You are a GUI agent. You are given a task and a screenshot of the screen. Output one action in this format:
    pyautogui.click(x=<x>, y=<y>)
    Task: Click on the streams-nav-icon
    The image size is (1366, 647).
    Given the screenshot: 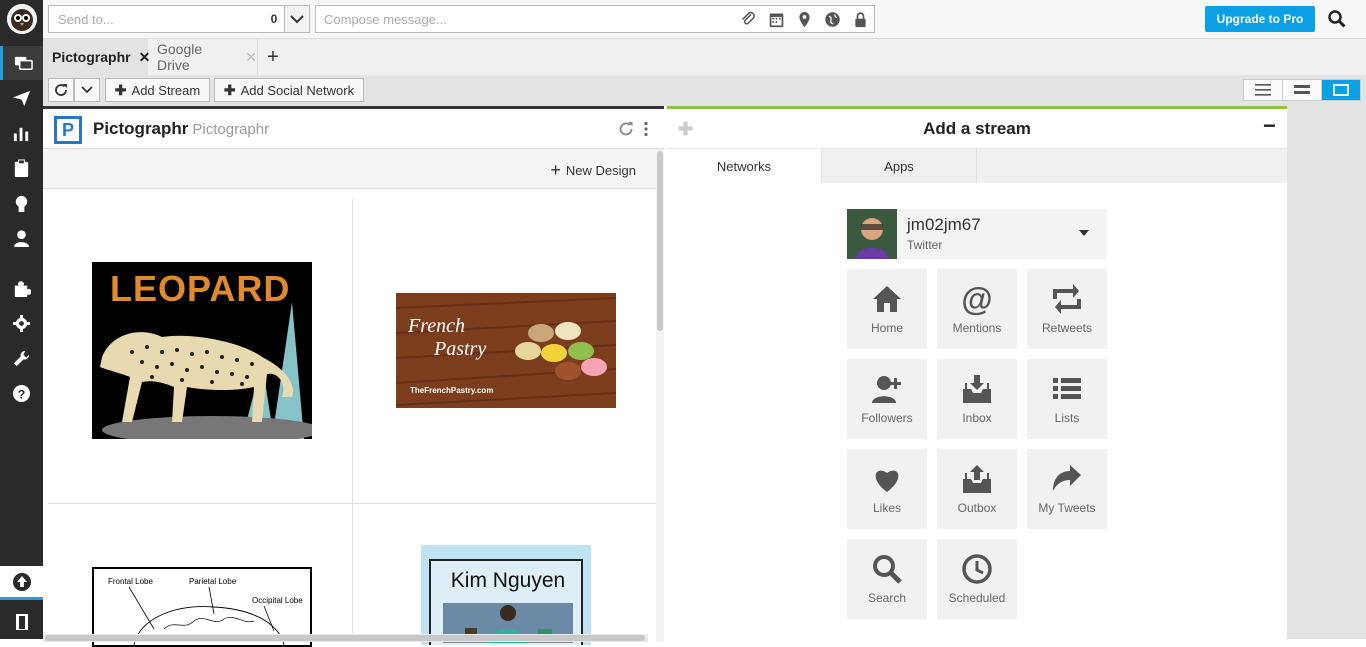 What is the action you would take?
    pyautogui.click(x=21, y=63)
    